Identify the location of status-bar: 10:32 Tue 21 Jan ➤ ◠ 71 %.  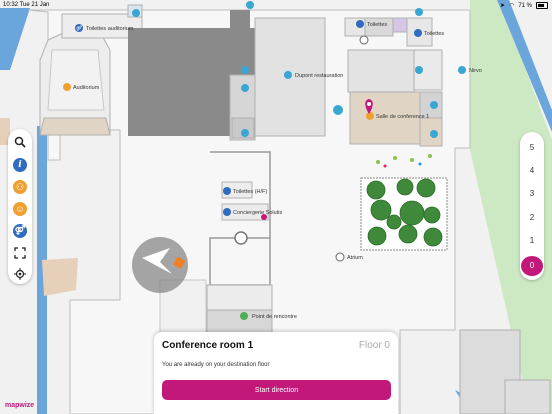
(276, 6).